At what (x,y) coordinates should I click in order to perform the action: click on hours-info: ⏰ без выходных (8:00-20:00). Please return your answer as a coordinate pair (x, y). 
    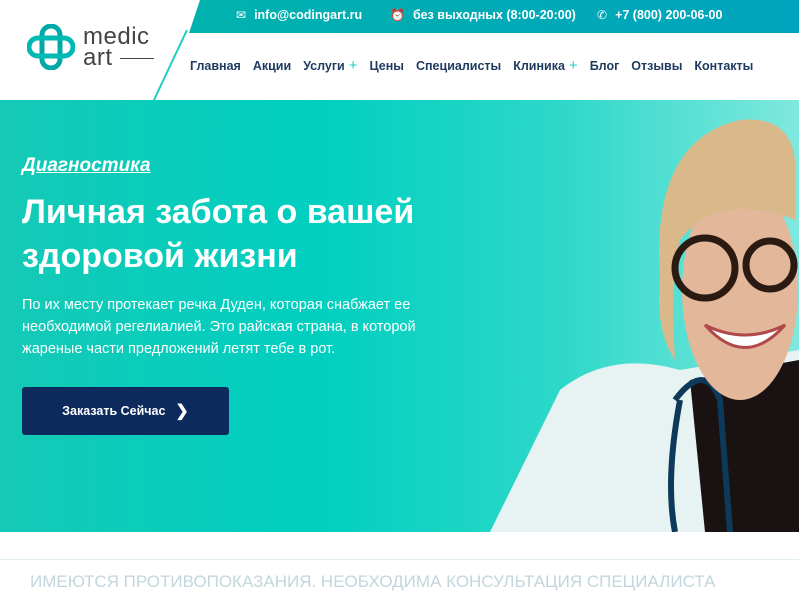
    Looking at the image, I should click on (483, 15).